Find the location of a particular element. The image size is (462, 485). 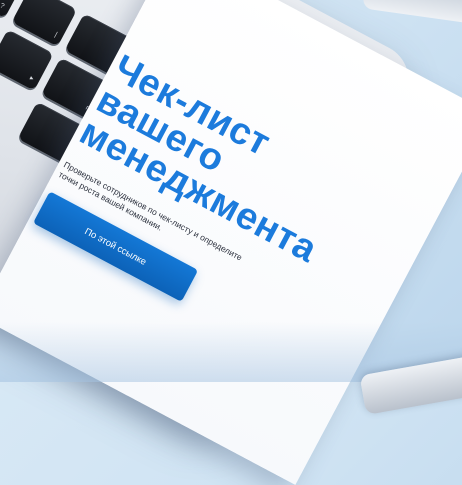

background-device-top is located at coordinates (412, 12).